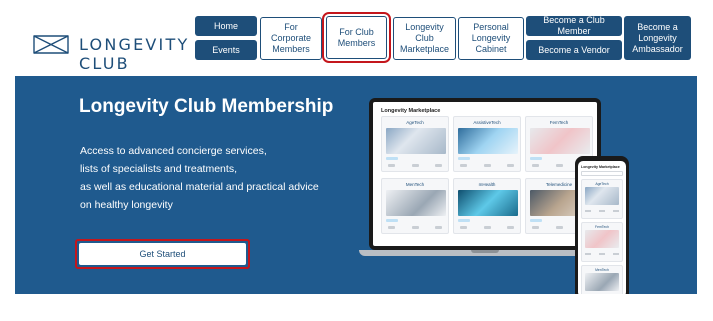 This screenshot has width=713, height=321. I want to click on nav-home: Home, so click(226, 26).